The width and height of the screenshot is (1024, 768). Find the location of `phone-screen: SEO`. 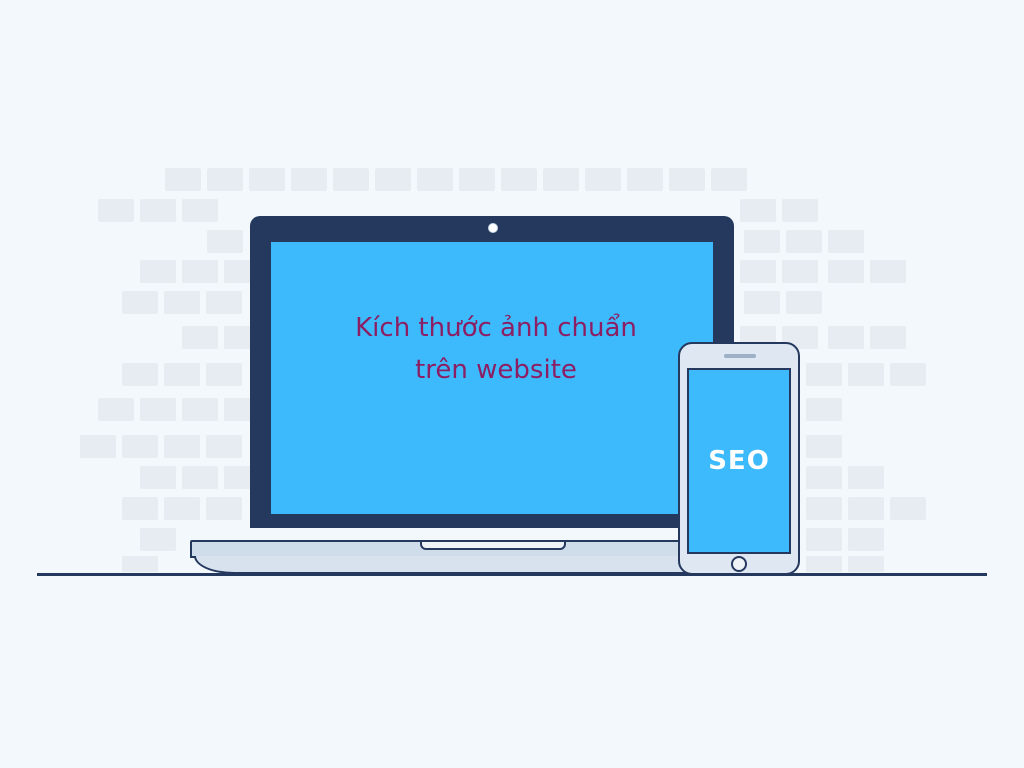

phone-screen: SEO is located at coordinates (739, 461).